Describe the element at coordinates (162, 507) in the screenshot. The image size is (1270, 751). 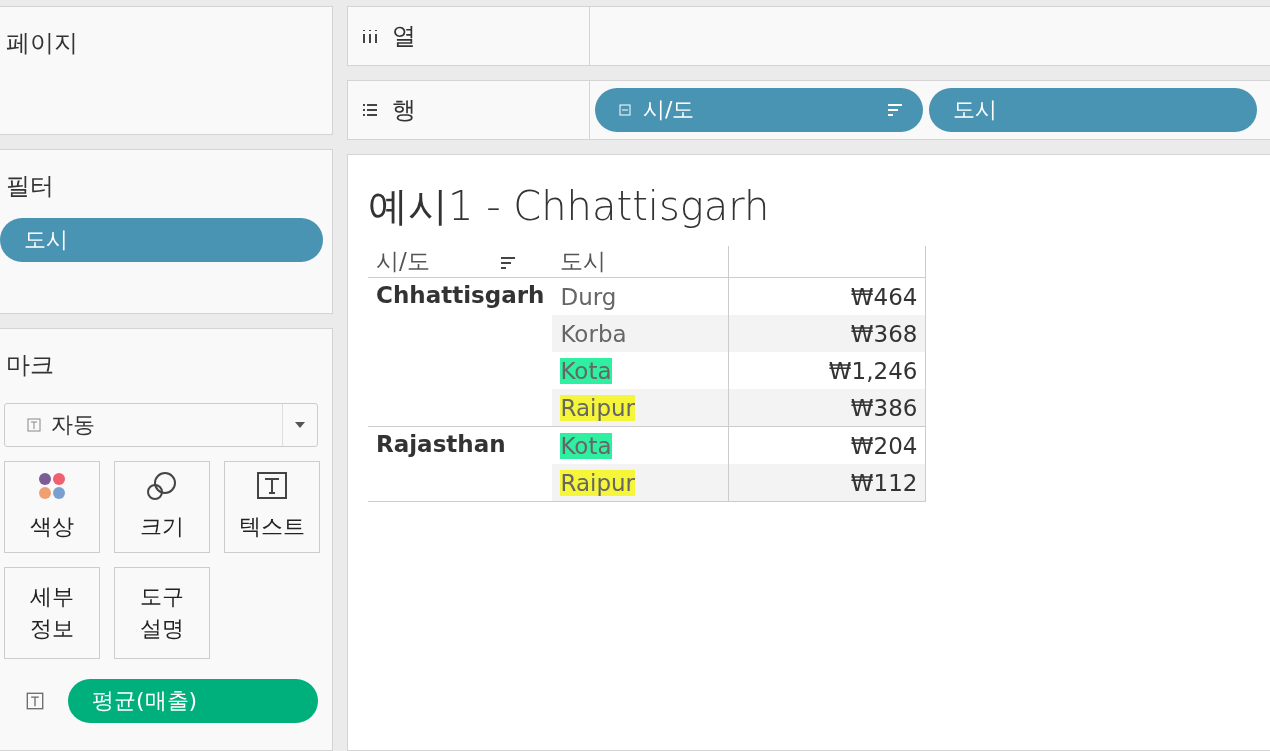
I see `mark-card: 크기` at that location.